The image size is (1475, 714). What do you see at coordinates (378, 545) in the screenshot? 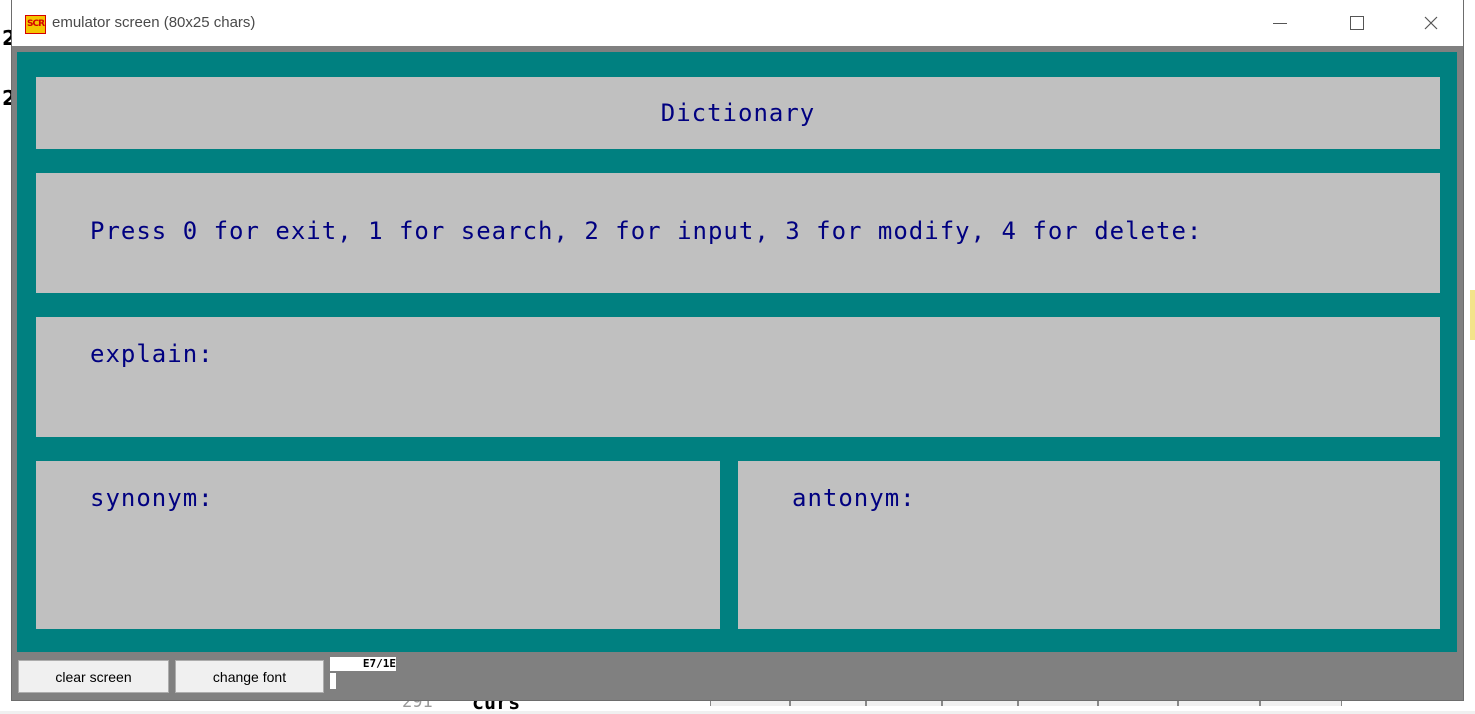
I see `synonym-panel: synonym:` at bounding box center [378, 545].